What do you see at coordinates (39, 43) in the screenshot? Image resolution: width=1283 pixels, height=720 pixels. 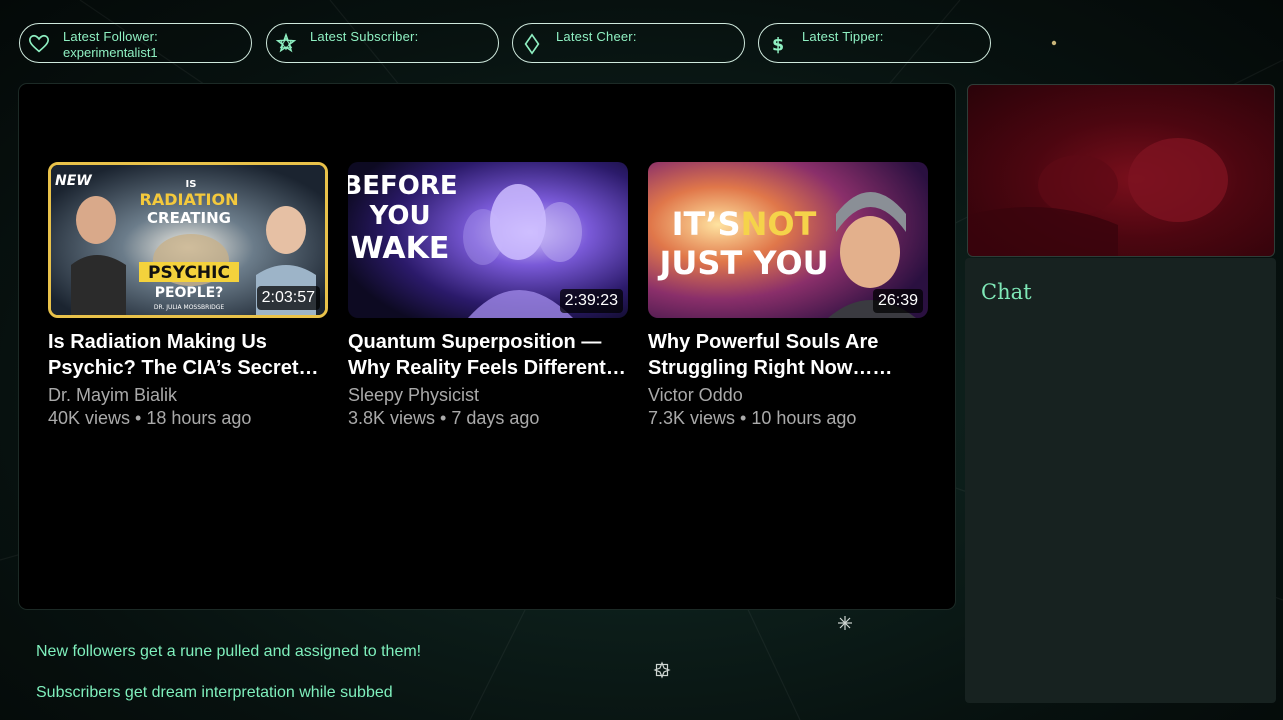 I see `heart-icon` at bounding box center [39, 43].